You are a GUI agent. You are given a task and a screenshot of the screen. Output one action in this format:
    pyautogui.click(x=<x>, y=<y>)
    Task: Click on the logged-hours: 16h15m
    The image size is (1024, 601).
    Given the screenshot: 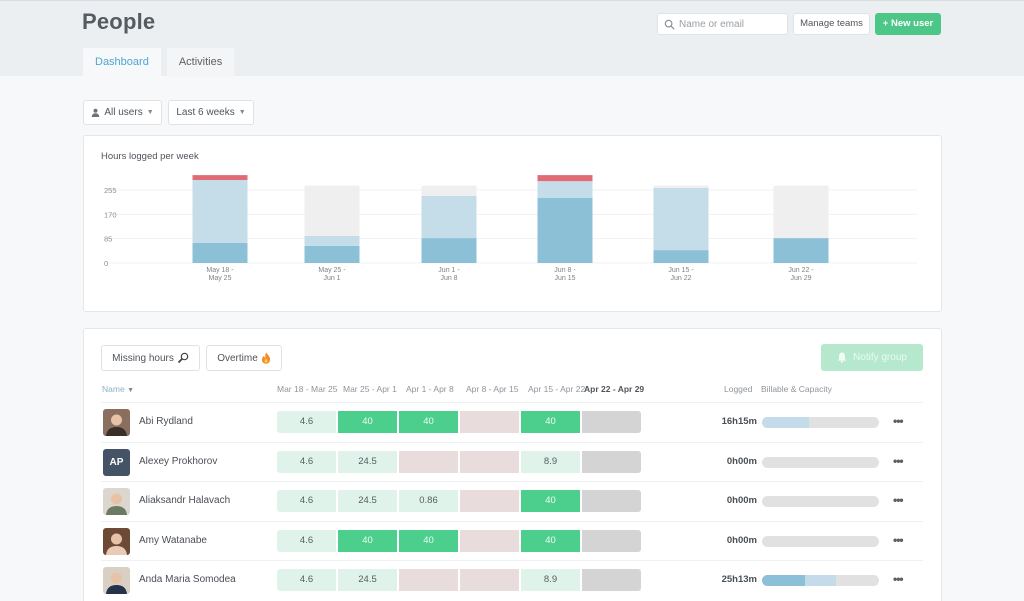 What is the action you would take?
    pyautogui.click(x=739, y=421)
    